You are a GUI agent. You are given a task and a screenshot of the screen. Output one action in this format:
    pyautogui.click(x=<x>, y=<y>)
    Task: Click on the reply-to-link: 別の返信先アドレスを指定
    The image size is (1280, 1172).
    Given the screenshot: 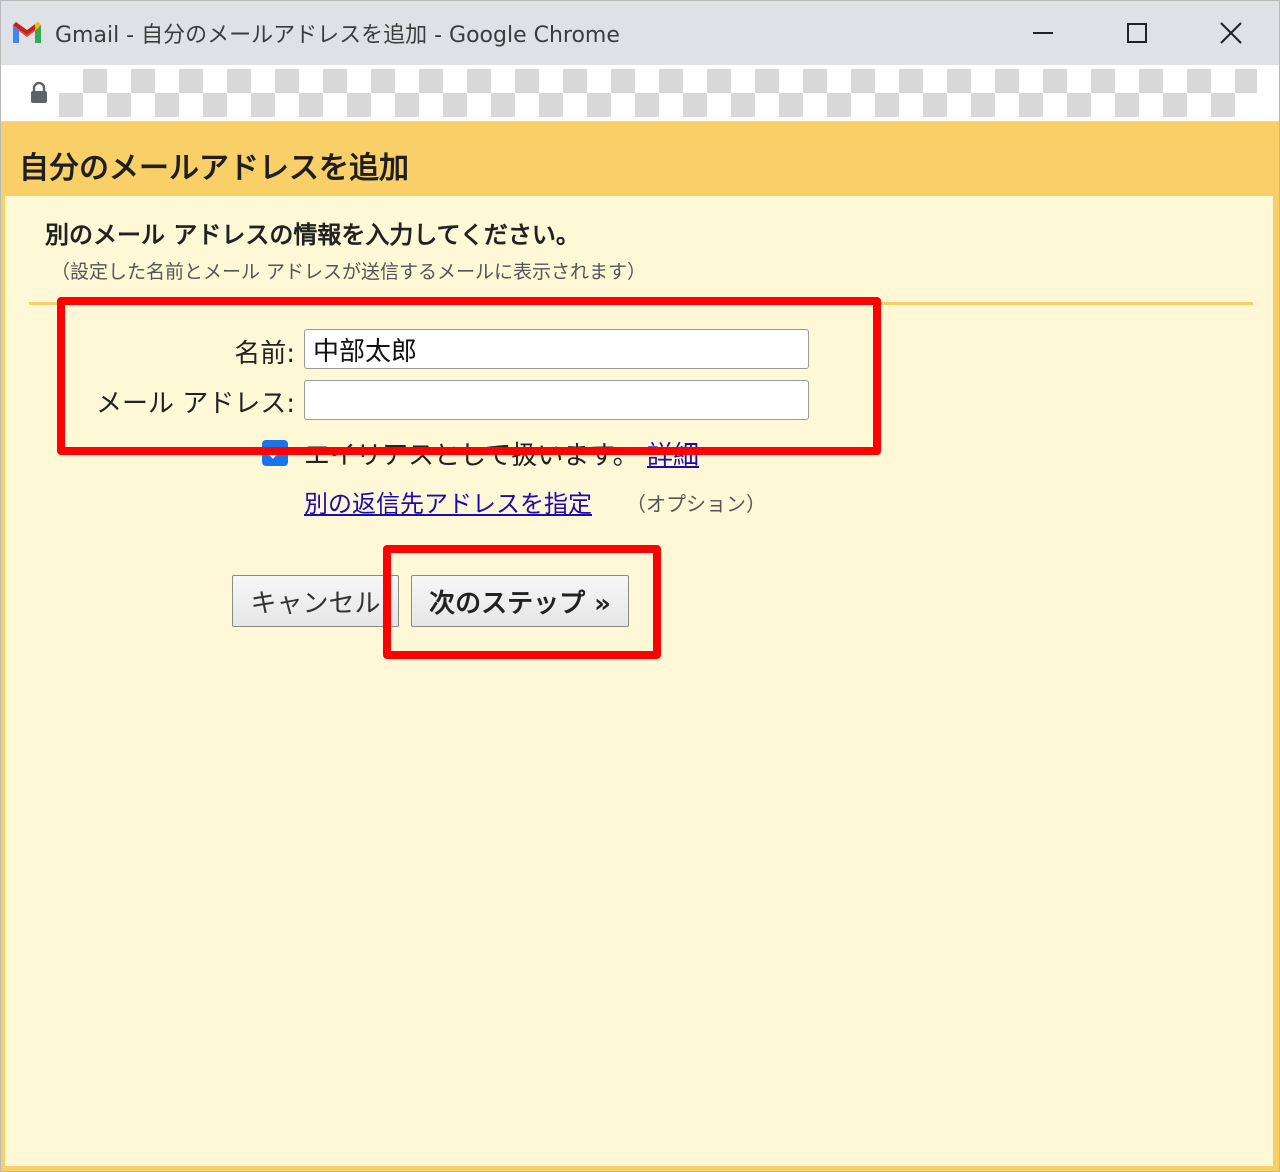 What is the action you would take?
    pyautogui.click(x=448, y=501)
    